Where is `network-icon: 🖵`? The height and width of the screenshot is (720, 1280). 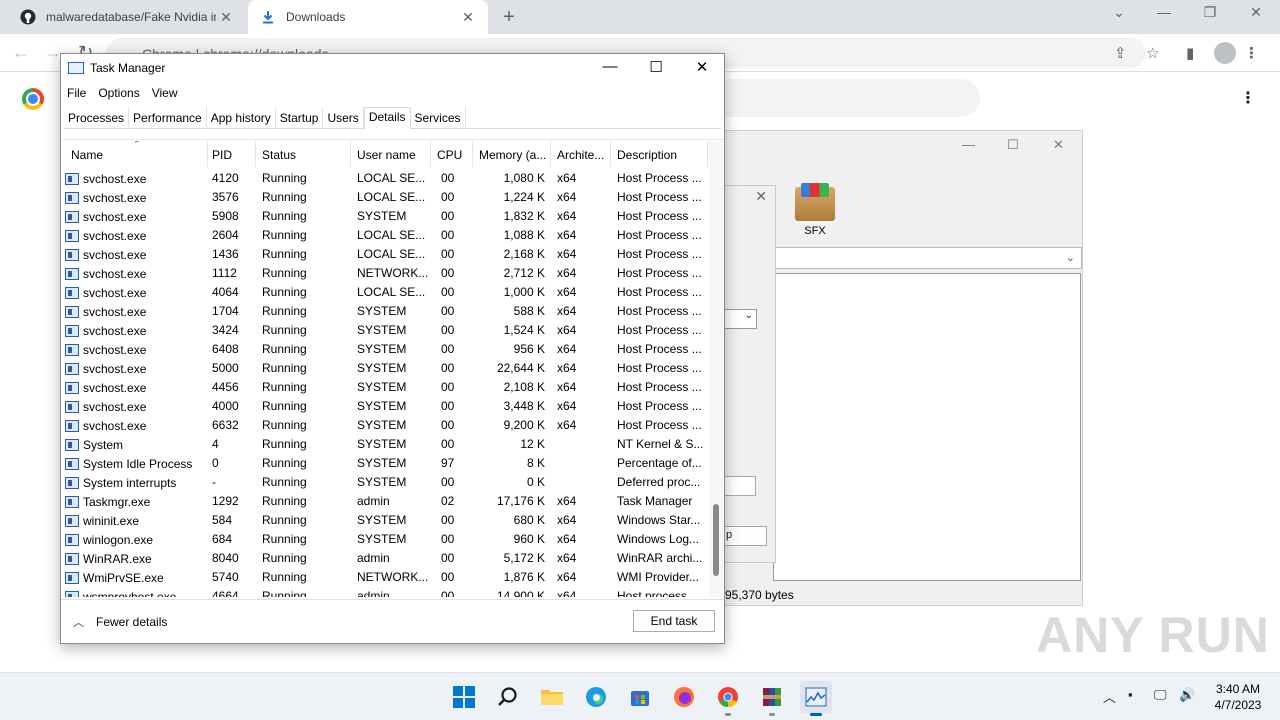 network-icon: 🖵 is located at coordinates (1160, 695).